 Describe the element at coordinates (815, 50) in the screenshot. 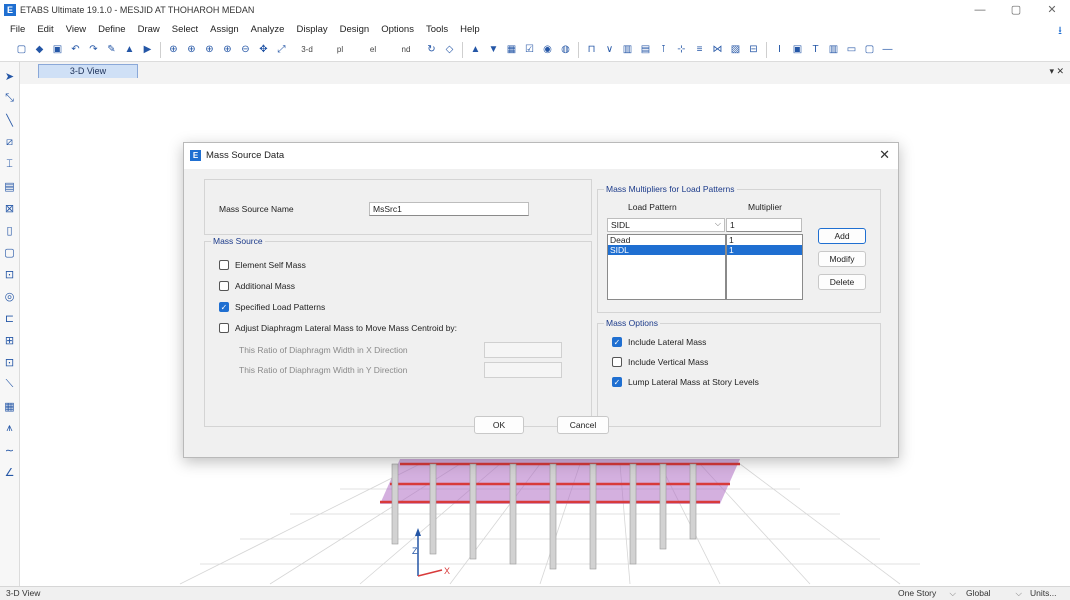

I see `tee-section-icon: T` at that location.